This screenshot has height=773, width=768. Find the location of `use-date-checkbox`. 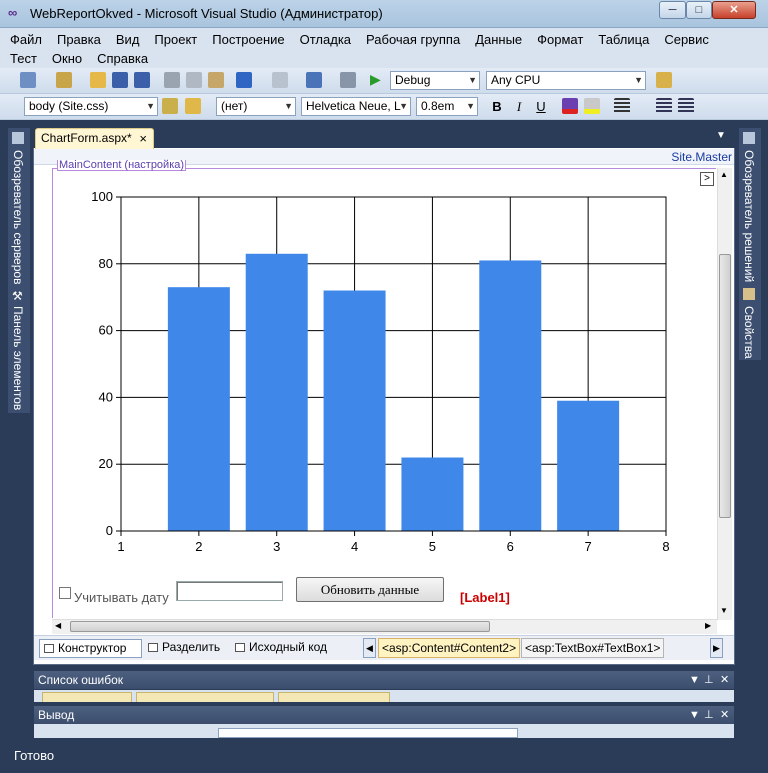

use-date-checkbox is located at coordinates (65, 593).